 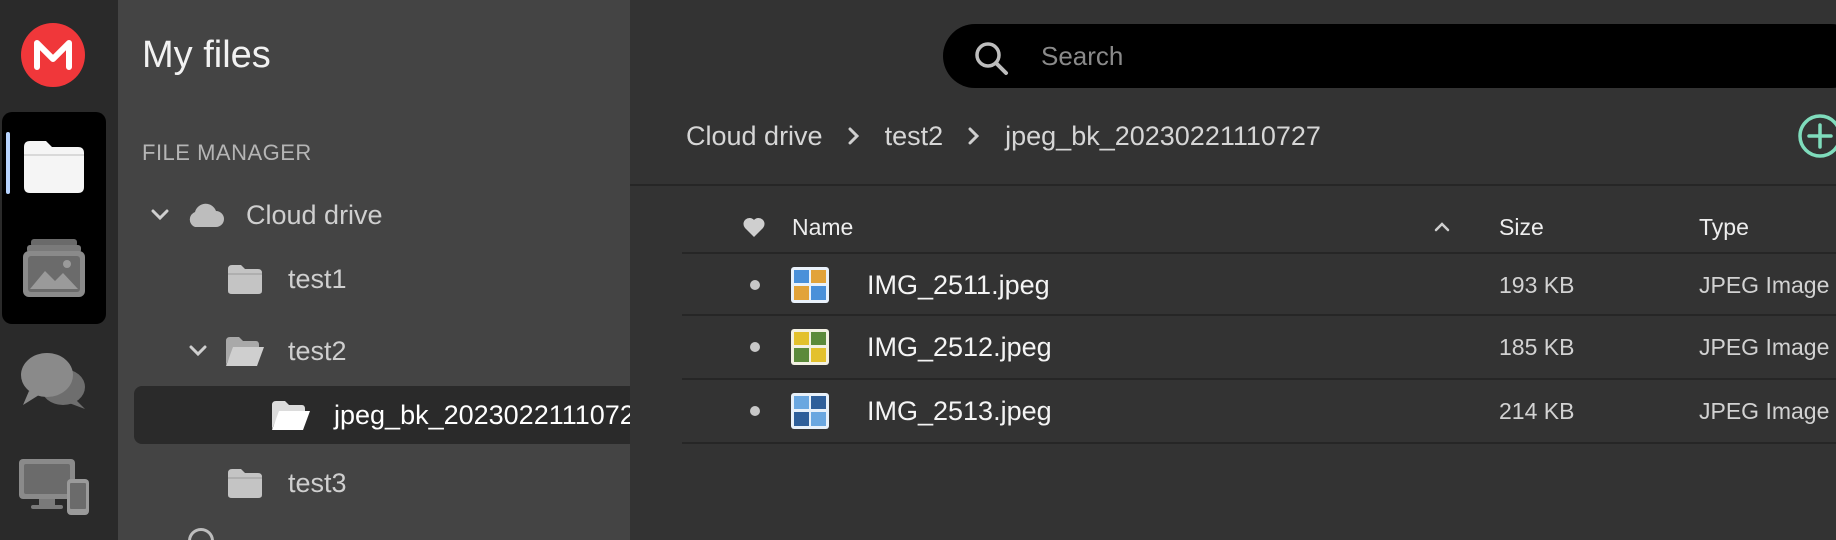 I want to click on tree-item-cloud-drive: Cloud drive, so click(x=374, y=215).